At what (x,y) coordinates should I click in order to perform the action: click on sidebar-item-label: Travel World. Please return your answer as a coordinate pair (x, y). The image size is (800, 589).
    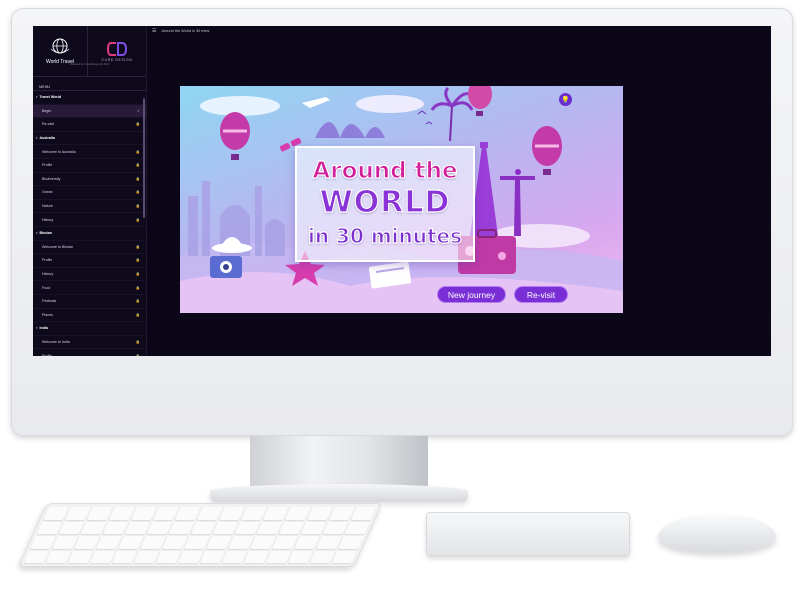
    Looking at the image, I should click on (50, 97).